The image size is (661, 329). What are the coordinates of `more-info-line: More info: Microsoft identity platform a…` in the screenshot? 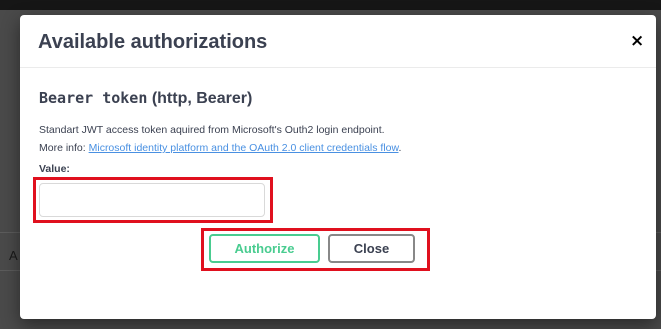 It's located at (220, 148).